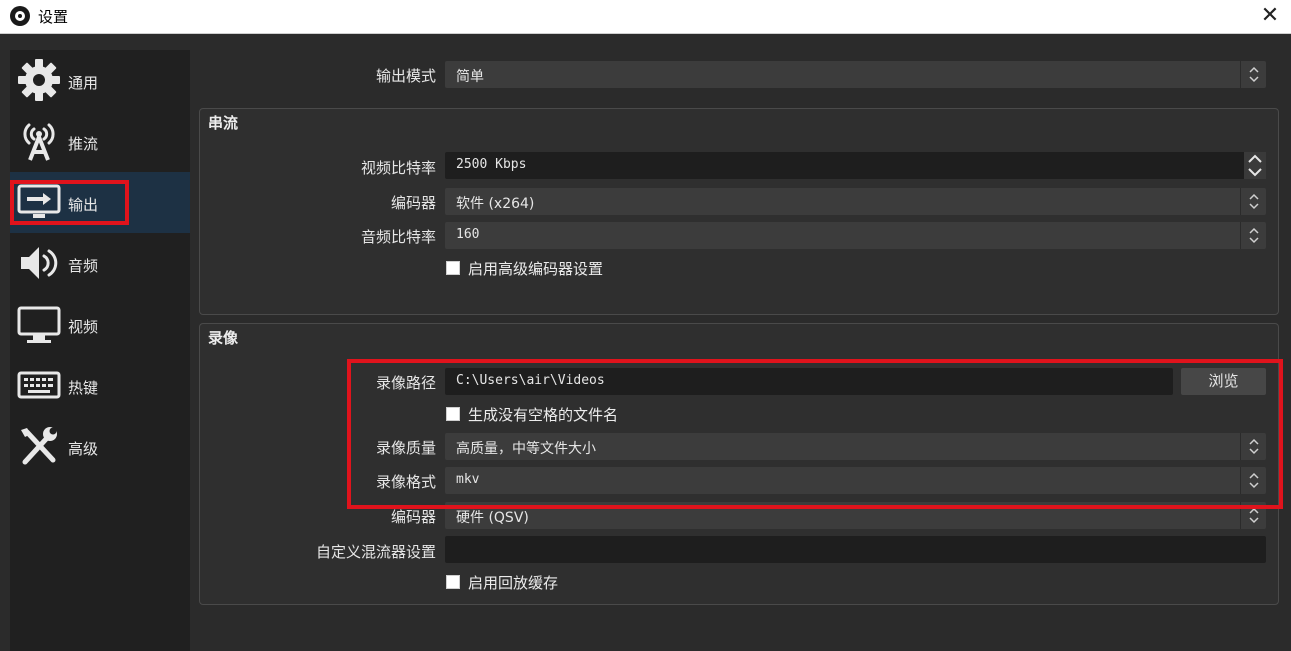 The image size is (1291, 651). What do you see at coordinates (53, 17) in the screenshot?
I see `window-title: 设置` at bounding box center [53, 17].